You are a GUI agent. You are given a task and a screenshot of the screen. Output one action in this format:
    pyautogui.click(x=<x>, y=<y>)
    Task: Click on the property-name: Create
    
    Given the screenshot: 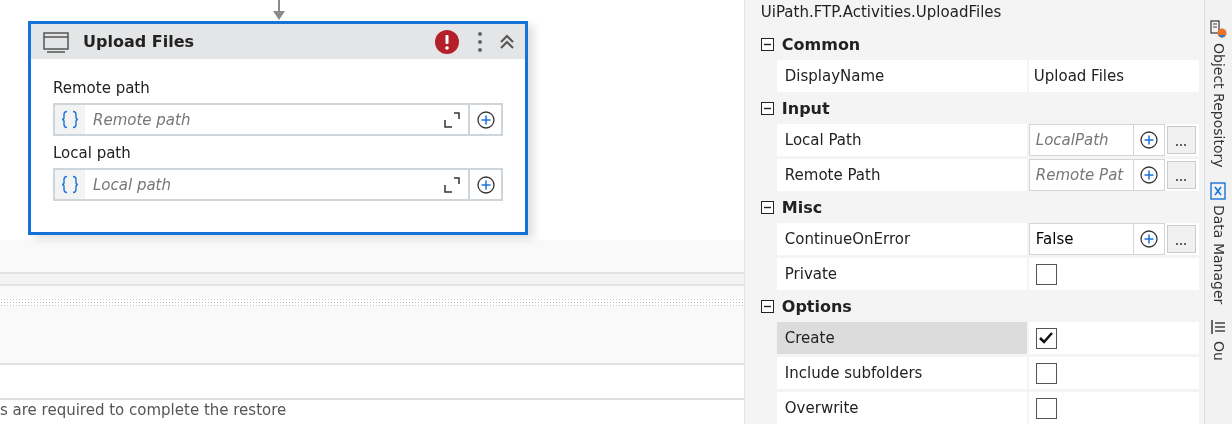 What is the action you would take?
    pyautogui.click(x=901, y=338)
    